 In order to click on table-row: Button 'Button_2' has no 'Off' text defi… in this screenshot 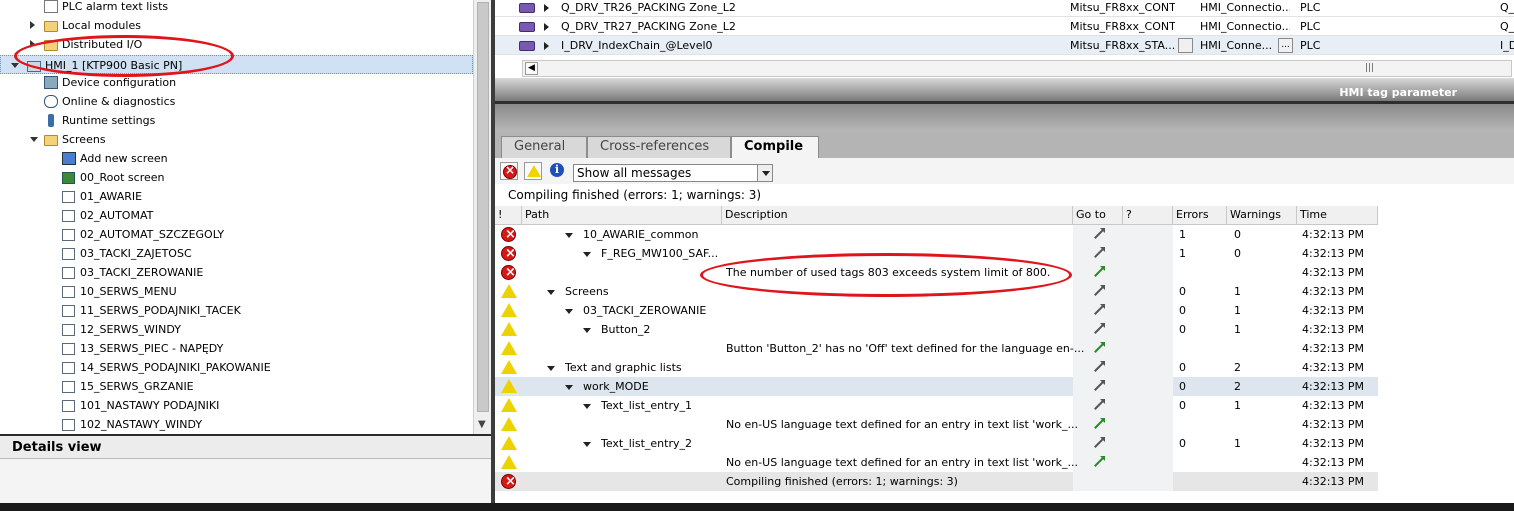, I will do `click(936, 348)`.